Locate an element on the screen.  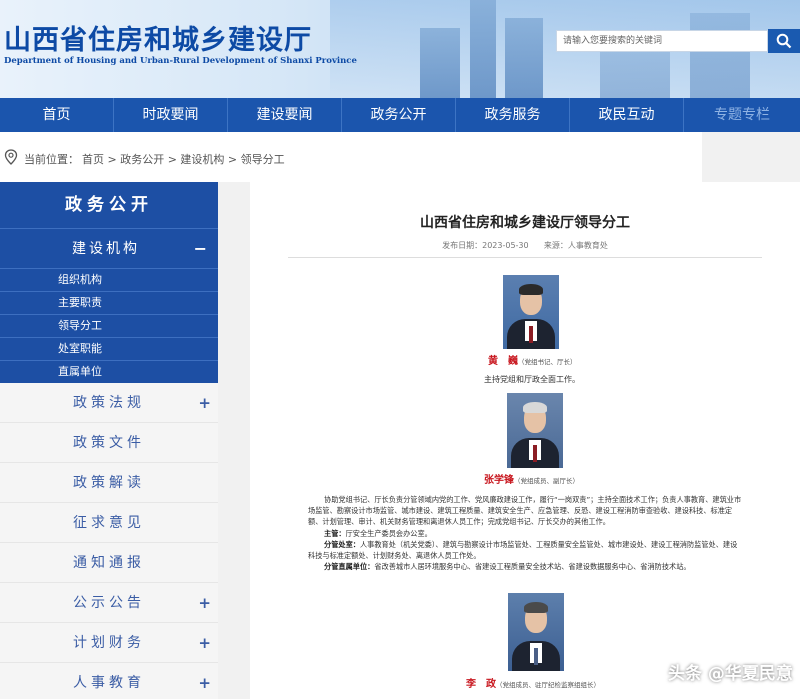
supervision-line: 主管：厅安全生产委员会办公室。 is located at coordinates (525, 533).